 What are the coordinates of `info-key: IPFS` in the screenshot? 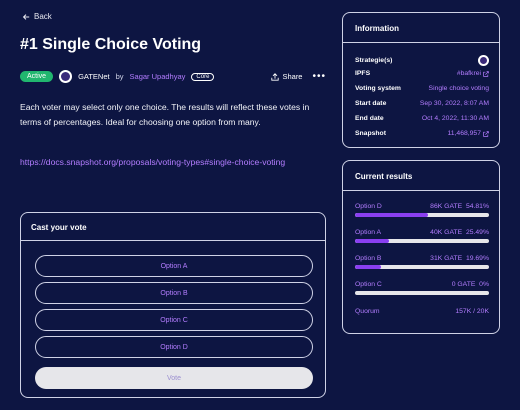 It's located at (363, 73).